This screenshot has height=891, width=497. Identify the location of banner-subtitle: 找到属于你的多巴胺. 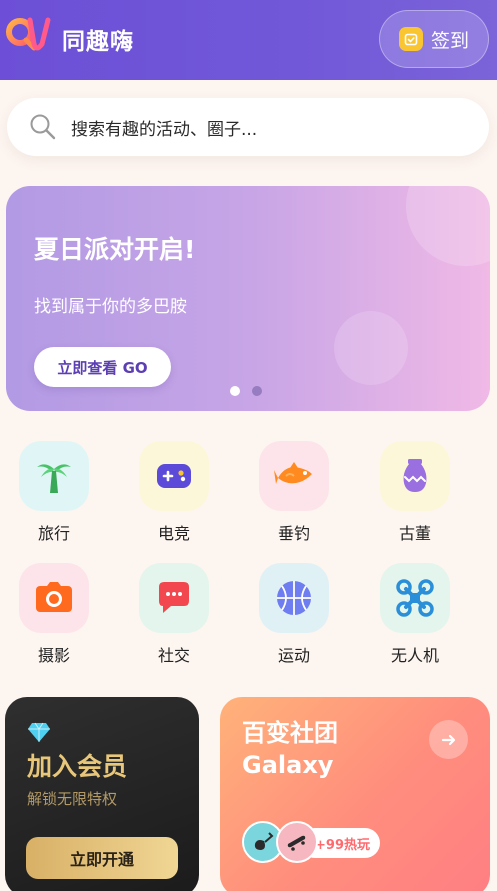
(110, 307).